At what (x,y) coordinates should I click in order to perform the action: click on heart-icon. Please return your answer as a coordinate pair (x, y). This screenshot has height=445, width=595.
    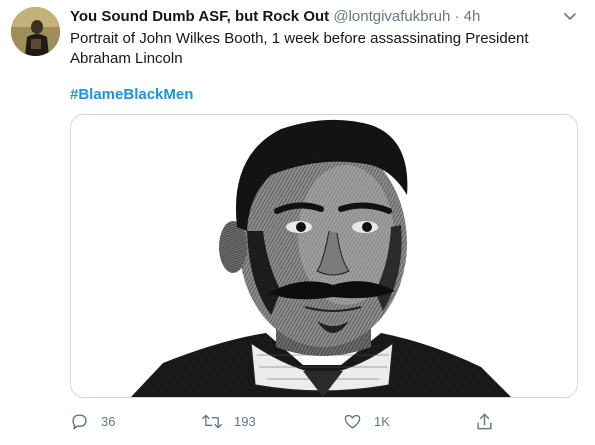
    Looking at the image, I should click on (352, 421).